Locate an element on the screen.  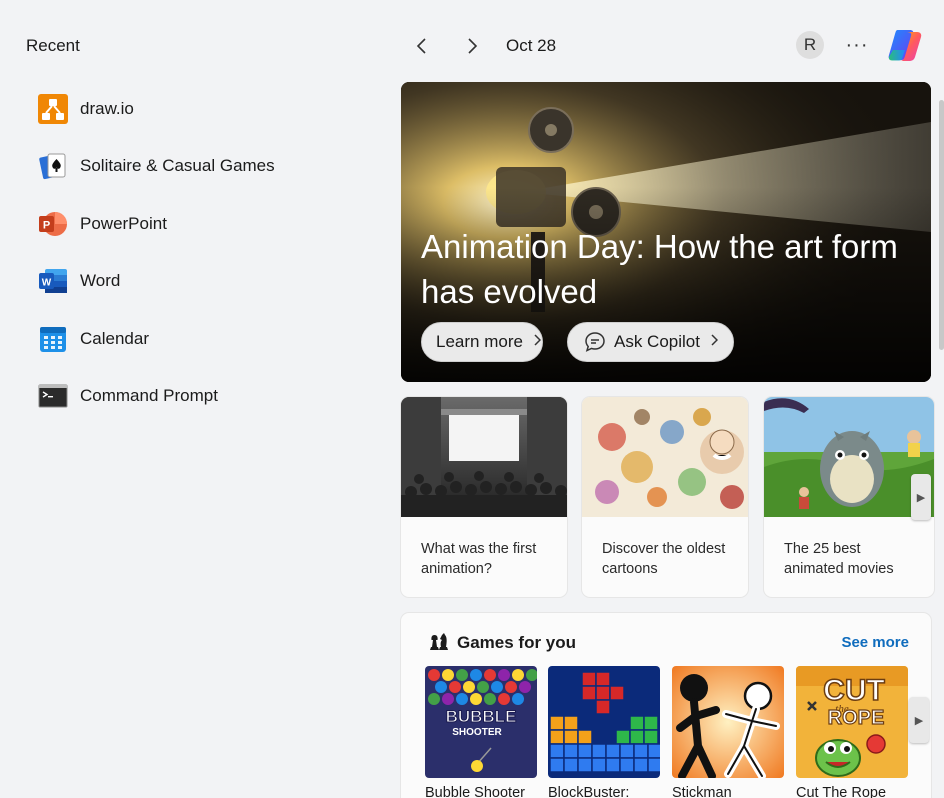
recent-title: Recent is located at coordinates (53, 45).